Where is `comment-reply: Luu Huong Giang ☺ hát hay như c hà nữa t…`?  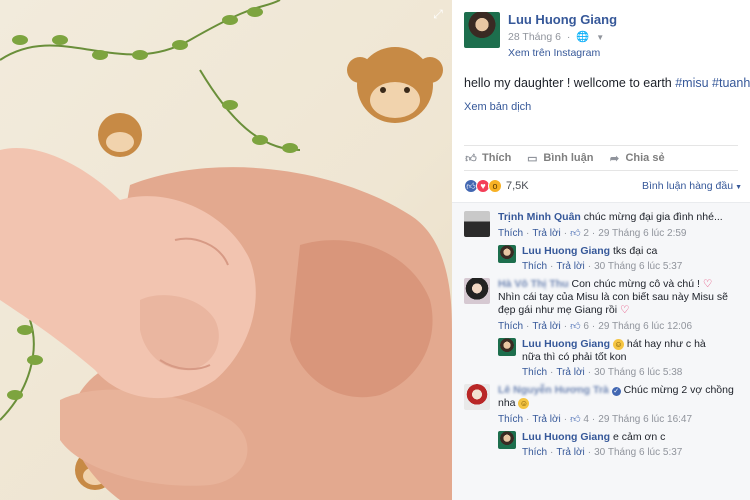
comment-reply: Luu Huong Giang ☺ hát hay như c hà nữa t… is located at coordinates (618, 358).